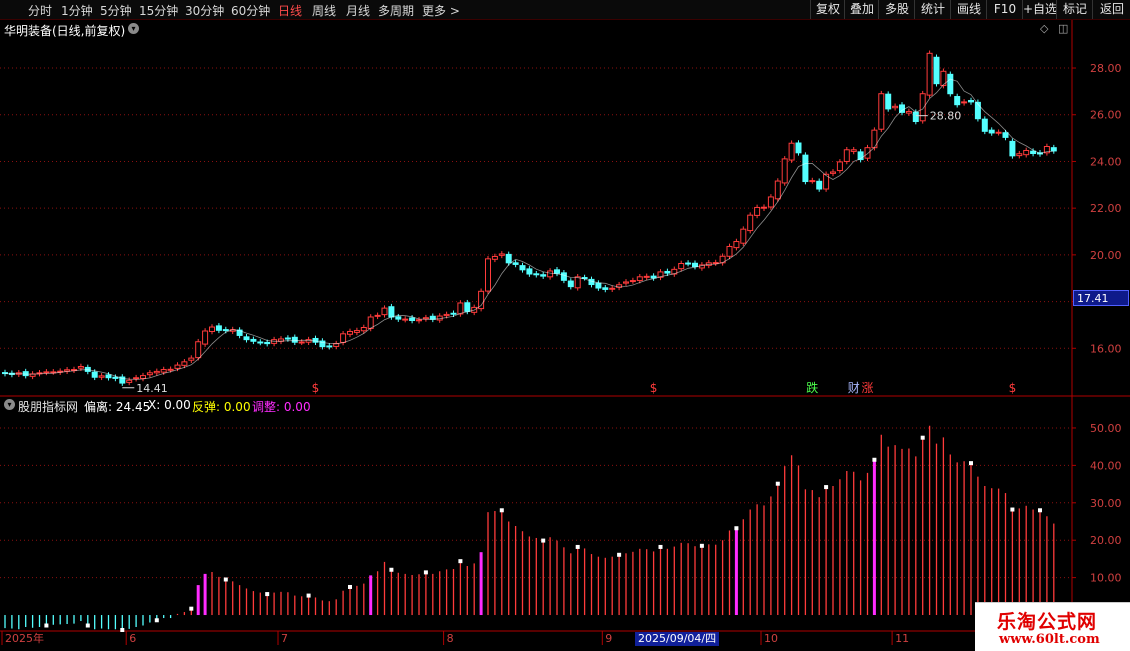 This screenshot has height=651, width=1130. I want to click on period-tab-4: 30分钟, so click(204, 10).